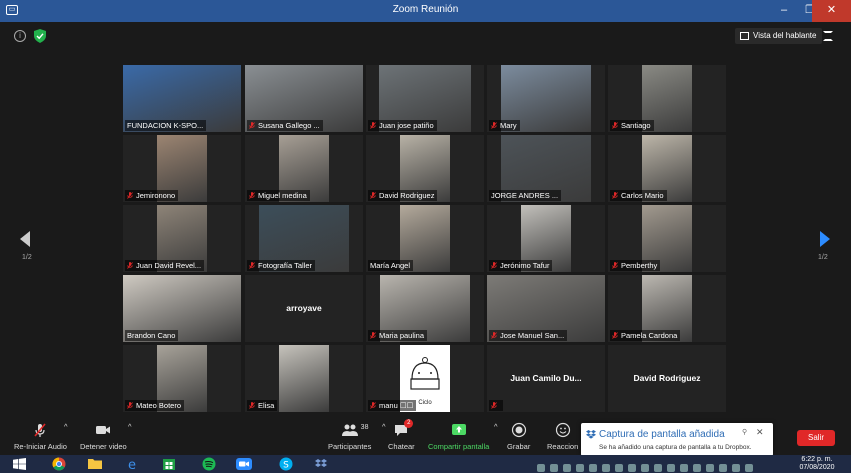  Describe the element at coordinates (828, 36) in the screenshot. I see `fullscreen-icon` at that location.